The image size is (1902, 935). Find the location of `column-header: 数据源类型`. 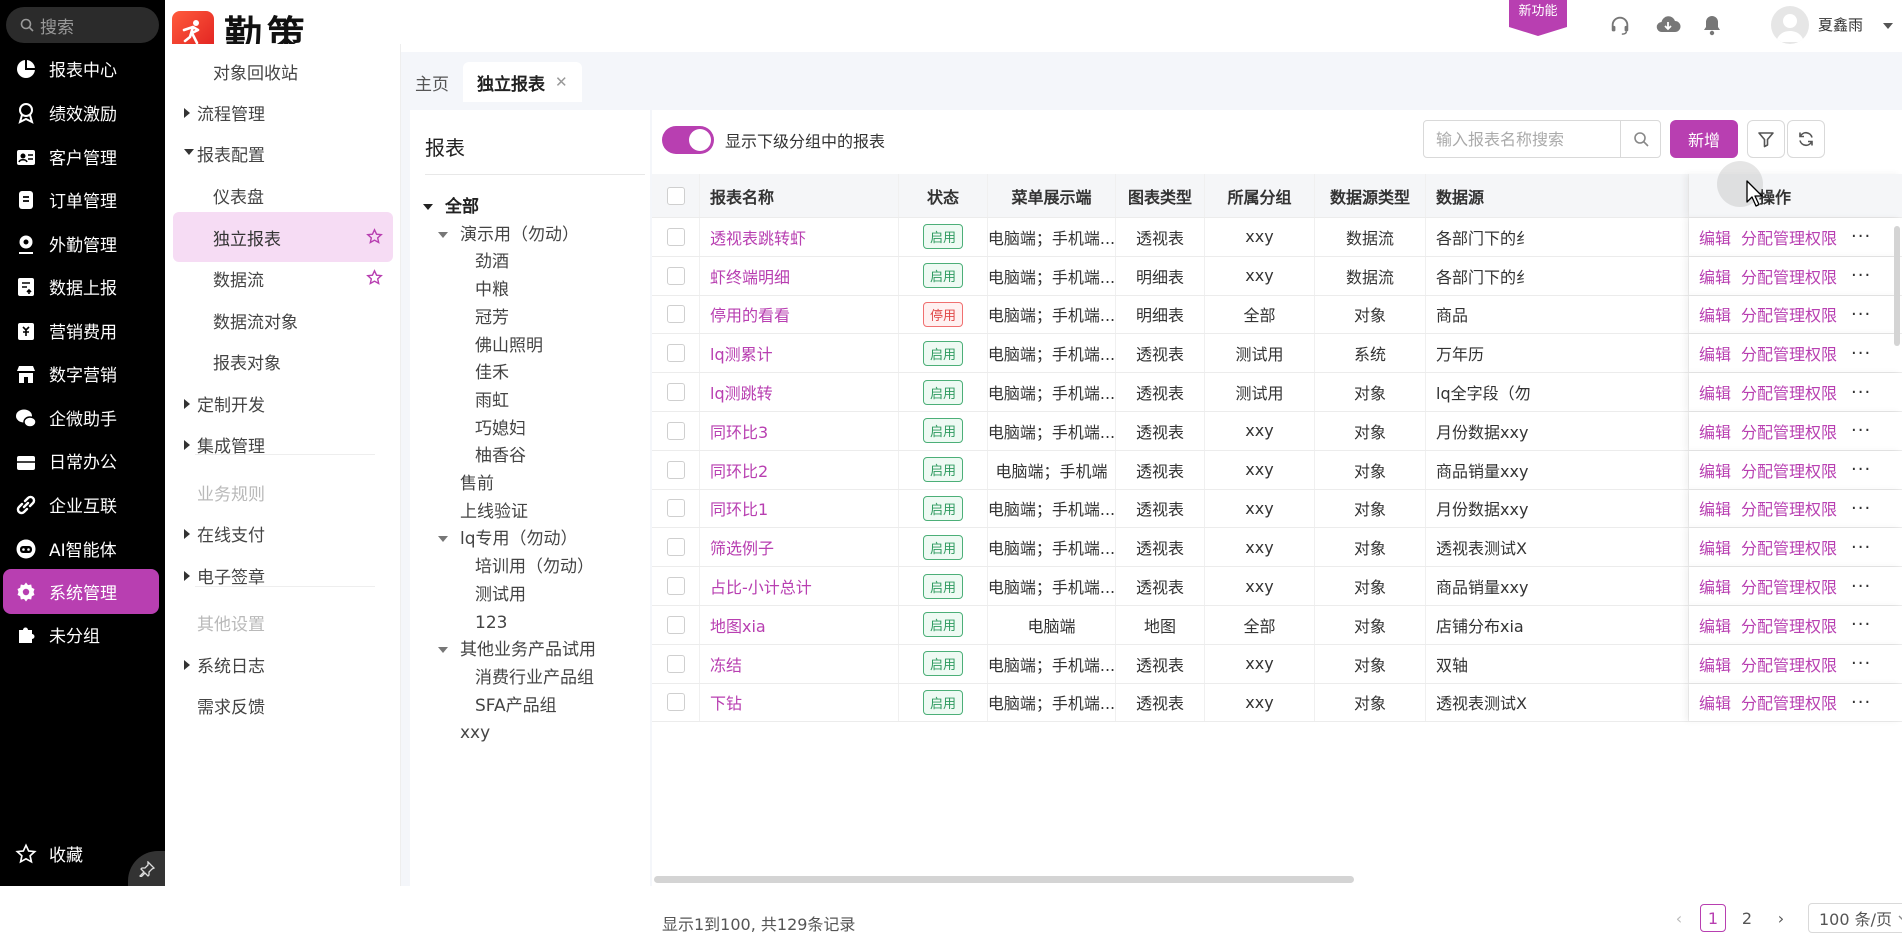

column-header: 数据源类型 is located at coordinates (1370, 196).